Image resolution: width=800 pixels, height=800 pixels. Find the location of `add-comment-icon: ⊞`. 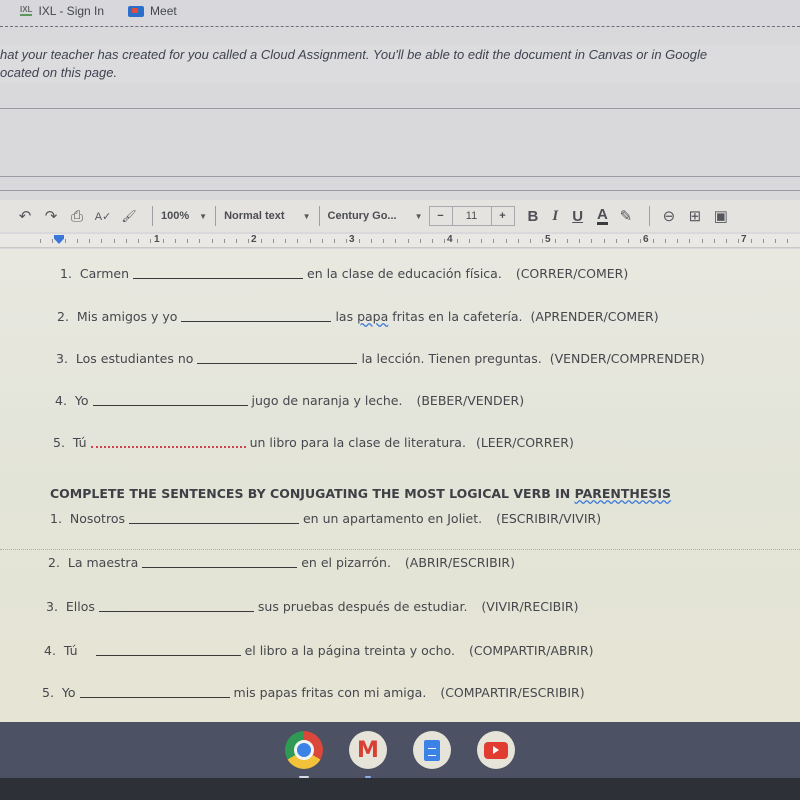

add-comment-icon: ⊞ is located at coordinates (695, 216).